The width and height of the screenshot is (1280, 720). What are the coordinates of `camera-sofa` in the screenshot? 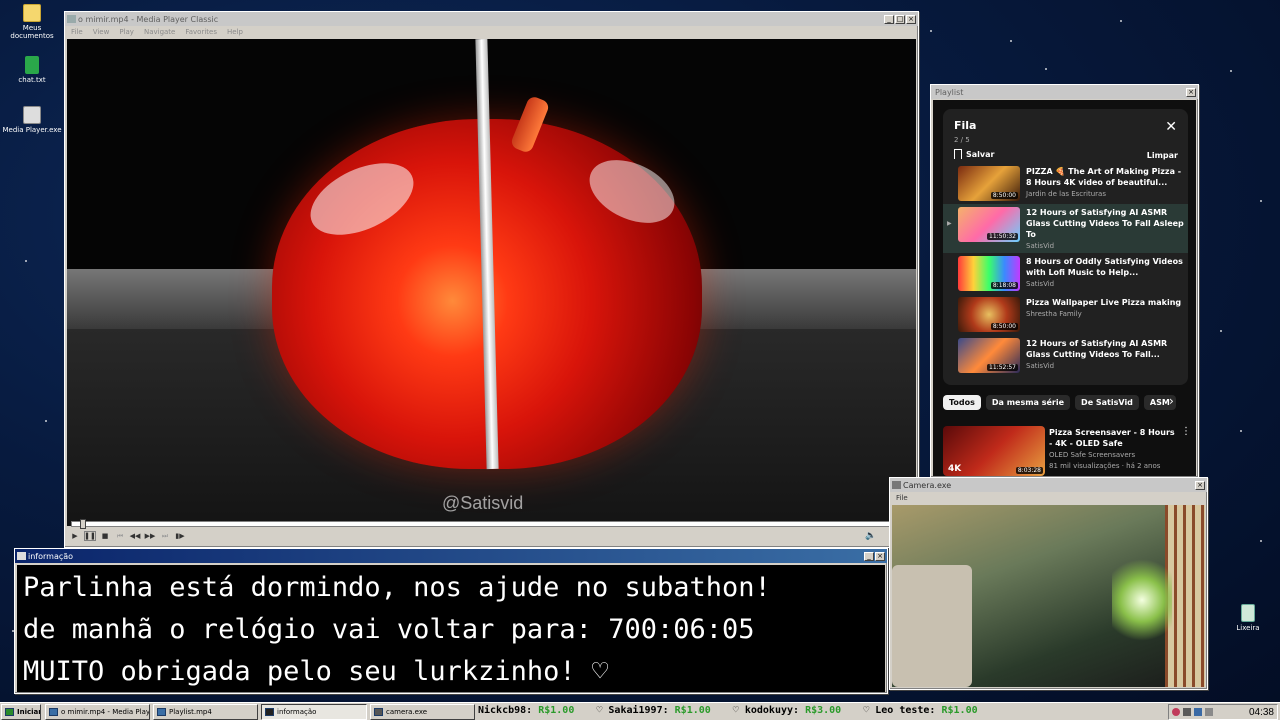 It's located at (932, 626).